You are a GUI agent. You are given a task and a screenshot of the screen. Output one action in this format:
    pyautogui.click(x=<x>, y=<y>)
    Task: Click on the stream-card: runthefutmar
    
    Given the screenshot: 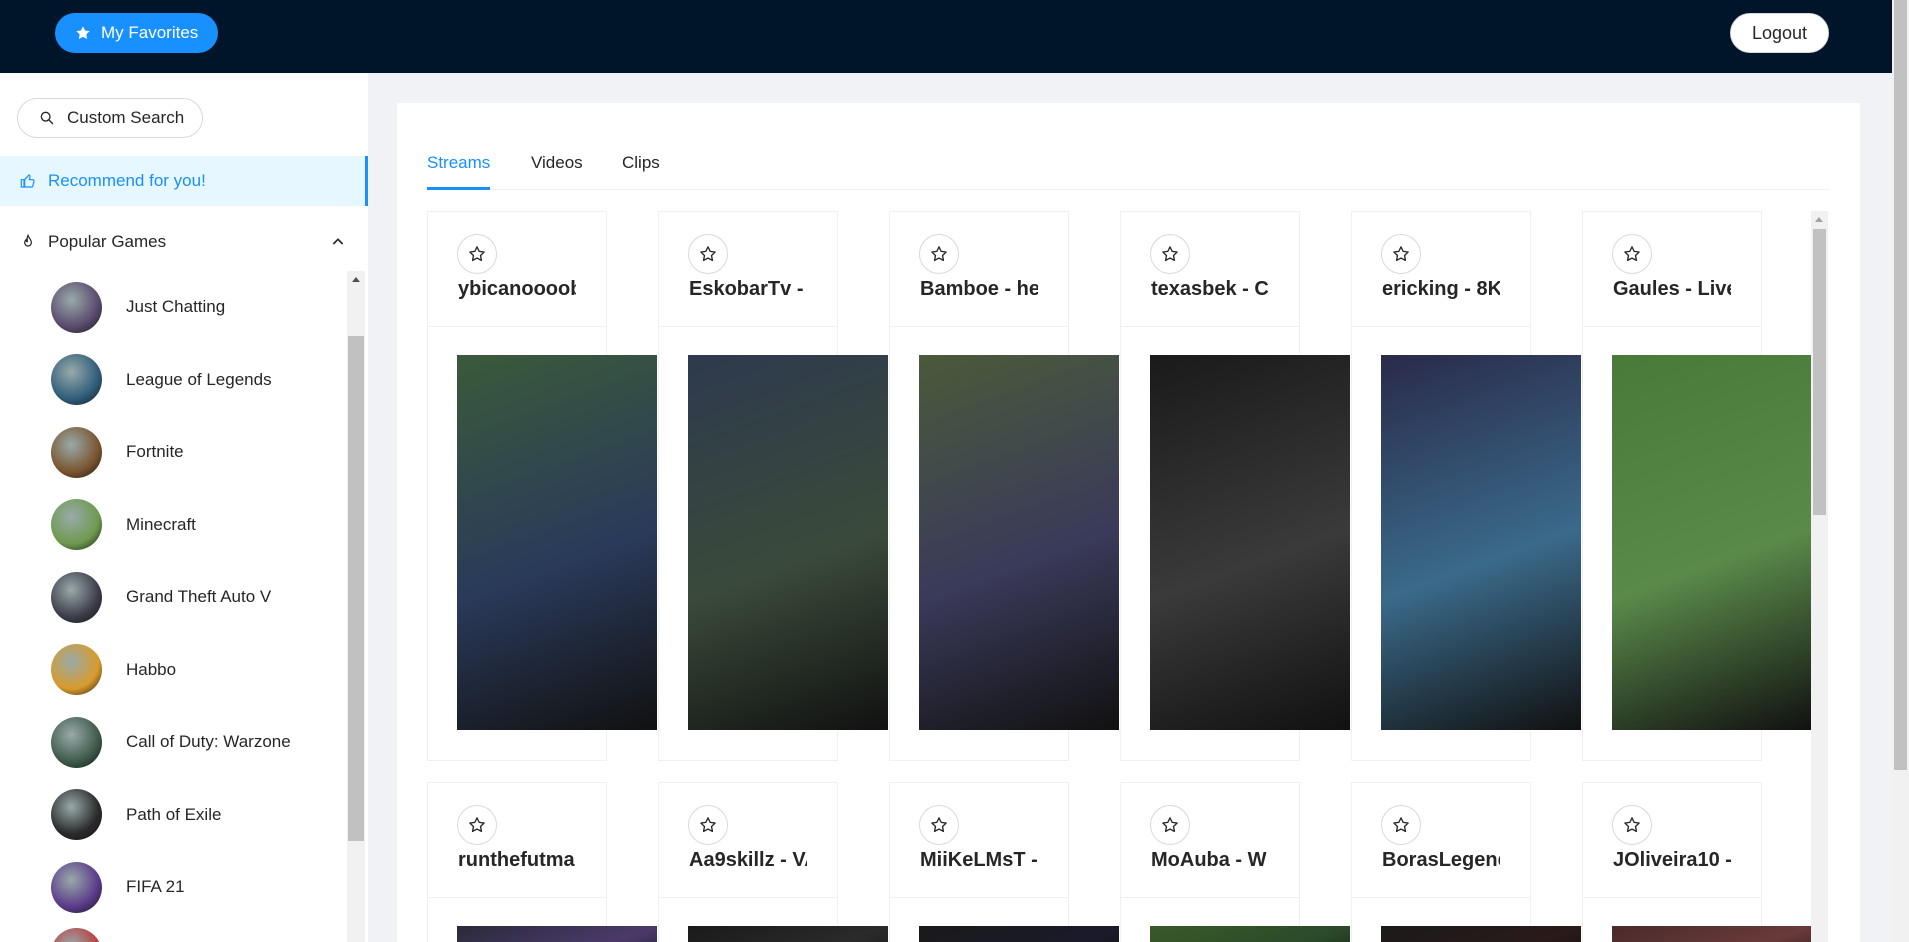 What is the action you would take?
    pyautogui.click(x=542, y=862)
    